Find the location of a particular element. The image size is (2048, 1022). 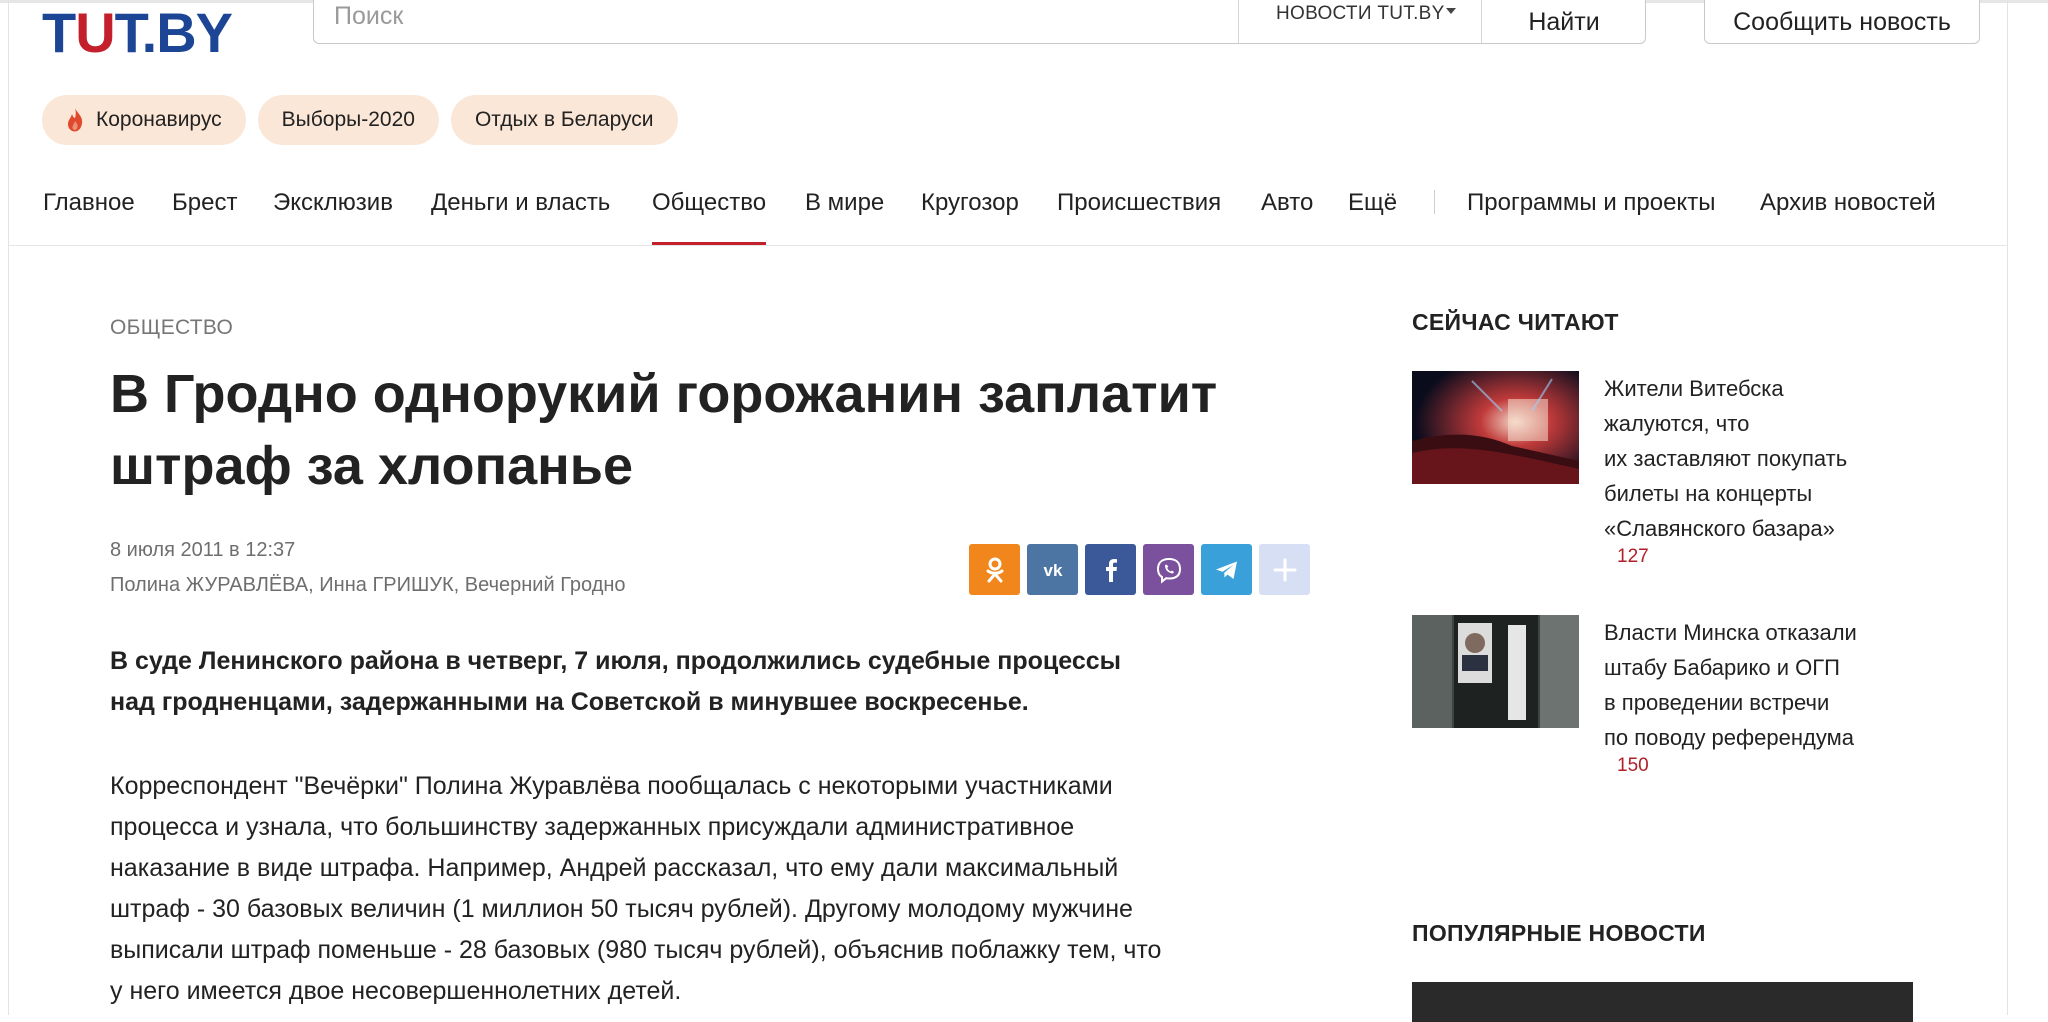

nav-item-auto: Авто is located at coordinates (1287, 216).